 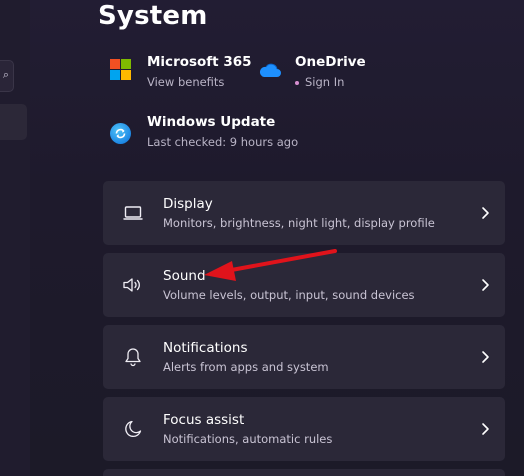 I want to click on settings-item-next, so click(x=304, y=472).